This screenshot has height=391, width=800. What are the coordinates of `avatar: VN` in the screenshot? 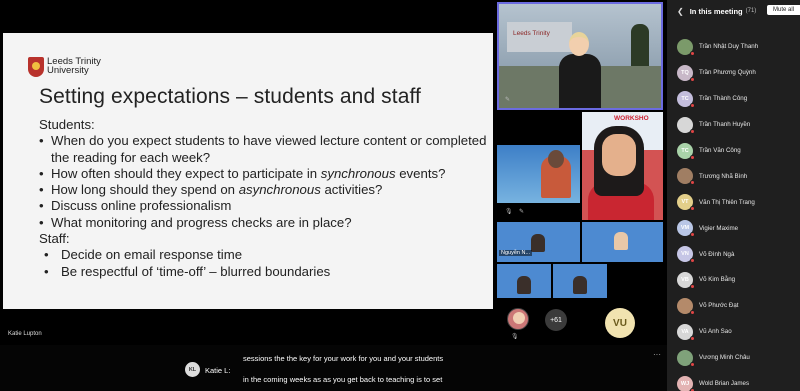 It's located at (686, 255).